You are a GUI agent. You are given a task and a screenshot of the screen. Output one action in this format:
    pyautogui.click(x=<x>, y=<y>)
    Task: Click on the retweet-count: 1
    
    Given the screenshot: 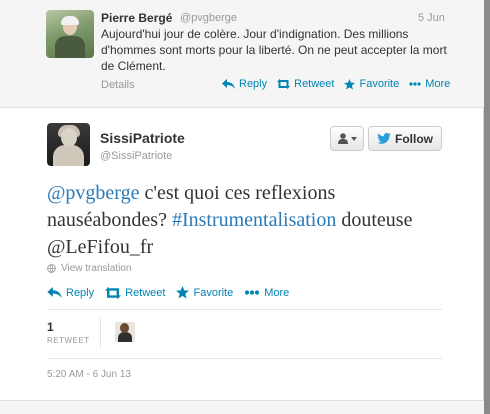 What is the action you would take?
    pyautogui.click(x=50, y=327)
    